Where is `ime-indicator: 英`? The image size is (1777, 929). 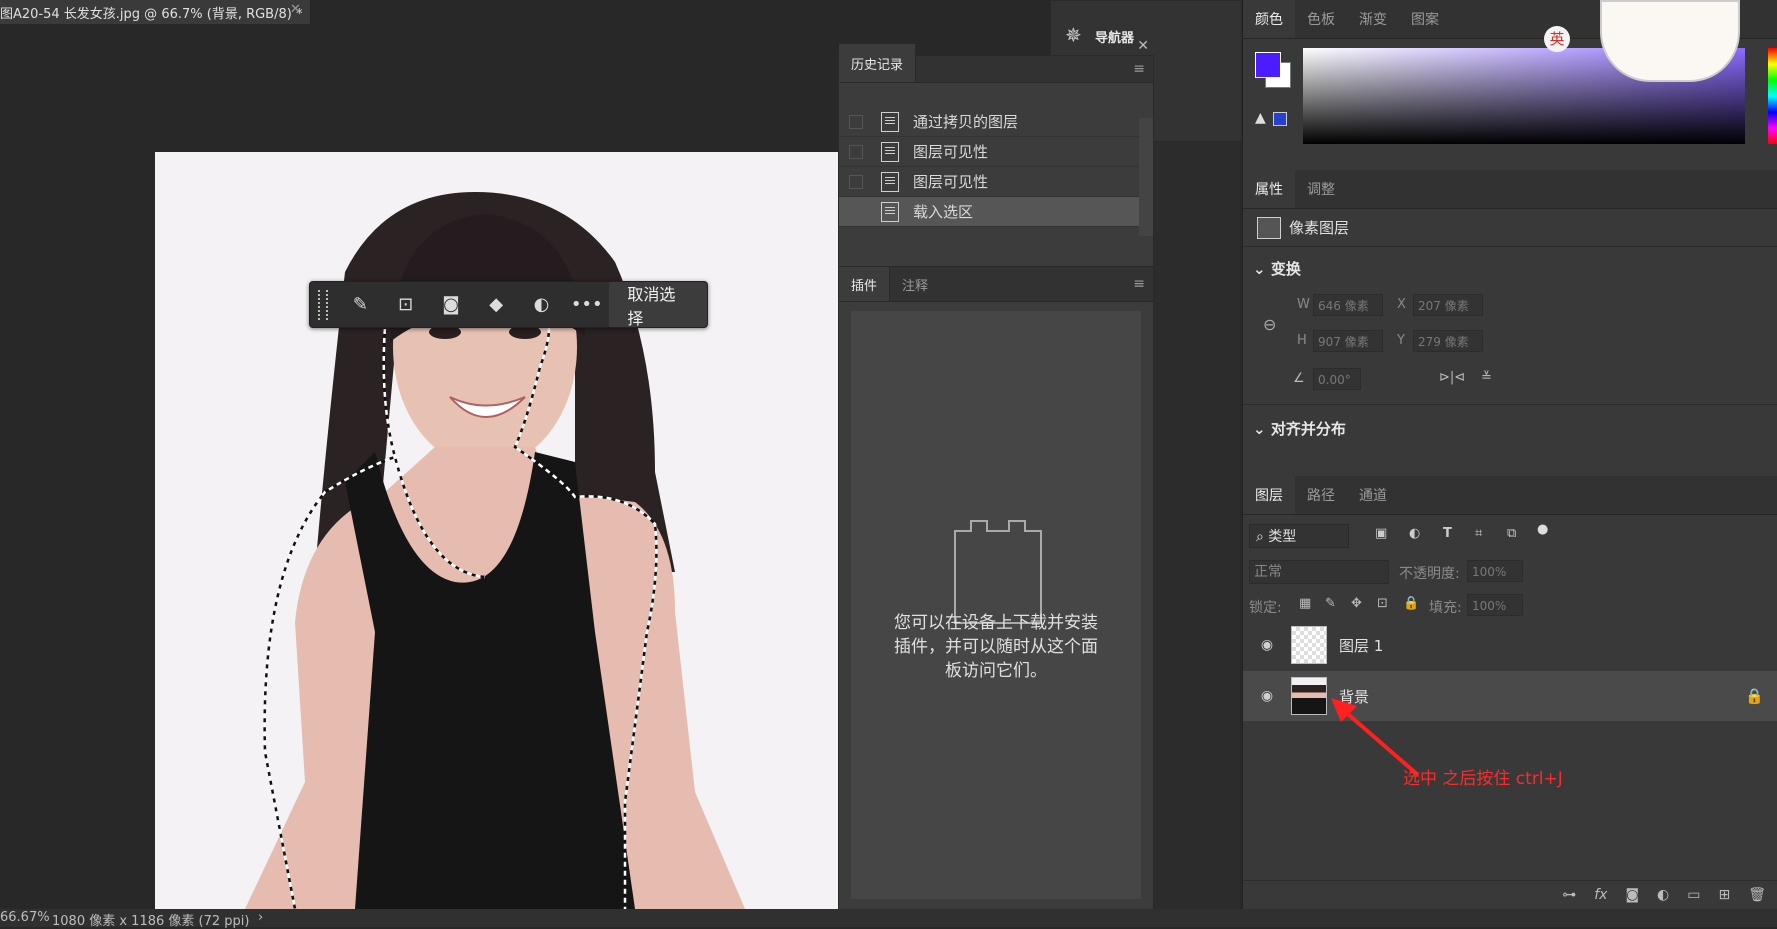
ime-indicator: 英 is located at coordinates (1557, 39).